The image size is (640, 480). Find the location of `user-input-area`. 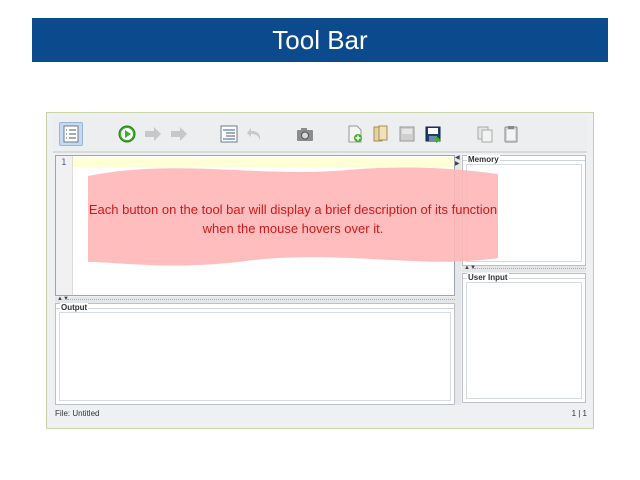

user-input-area is located at coordinates (524, 340).